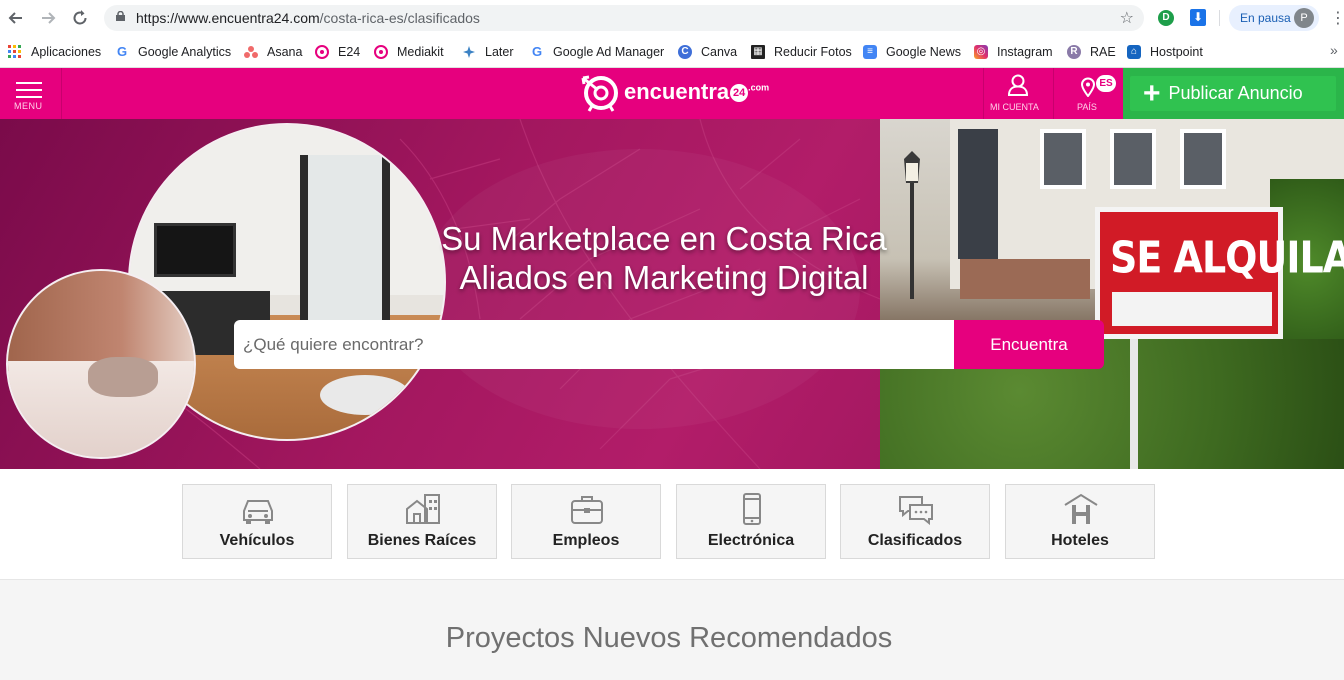 This screenshot has width=1344, height=680. Describe the element at coordinates (333, 344) in the screenshot. I see `search-placeholder: ¿Qué quiere encontrar?` at that location.